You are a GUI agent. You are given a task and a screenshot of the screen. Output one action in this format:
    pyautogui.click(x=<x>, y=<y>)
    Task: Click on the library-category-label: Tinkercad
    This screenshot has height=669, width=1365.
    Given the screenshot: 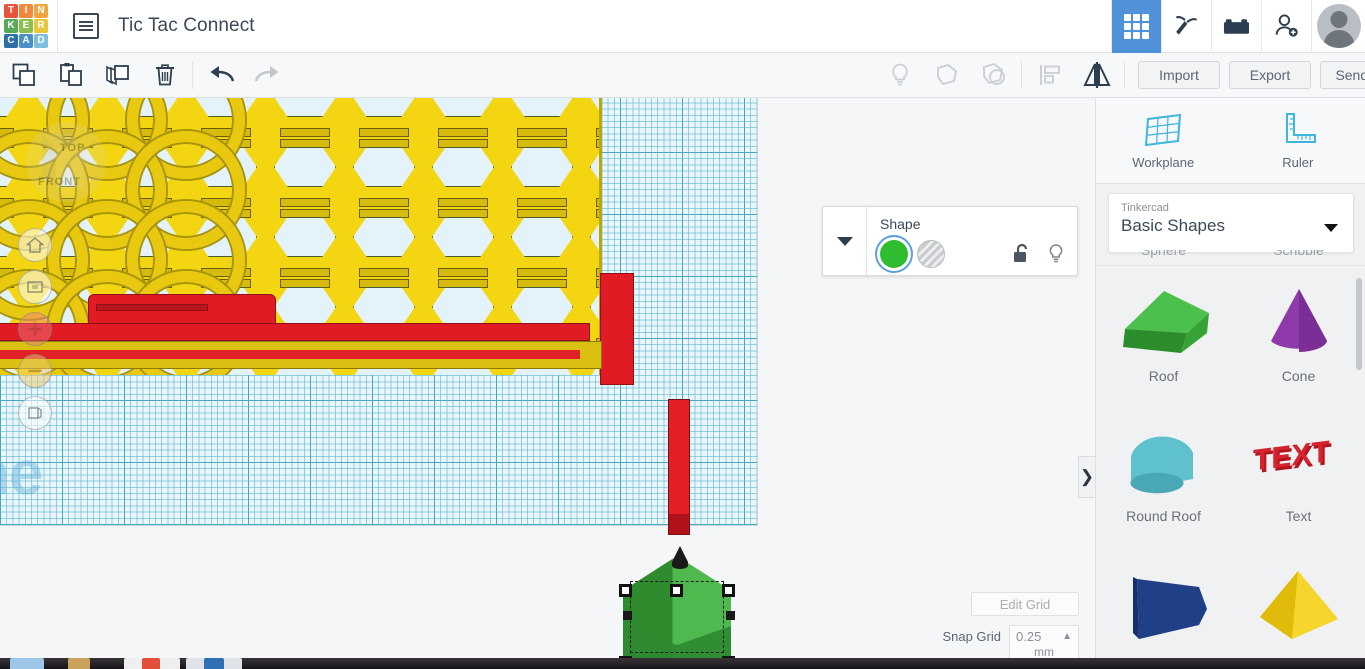 What is the action you would take?
    pyautogui.click(x=1145, y=208)
    